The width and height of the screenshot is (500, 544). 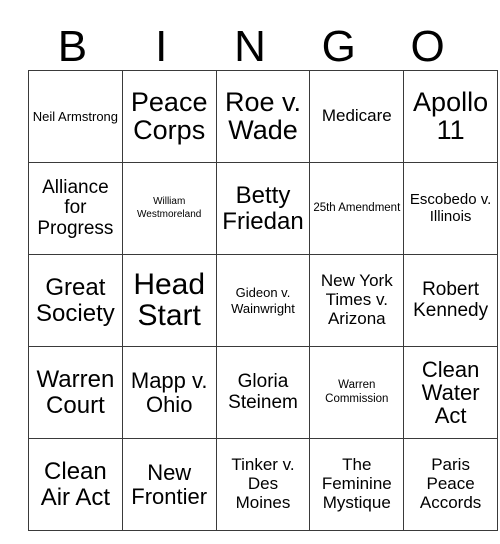 I want to click on bingo-cell: Warren Commission, so click(x=357, y=392).